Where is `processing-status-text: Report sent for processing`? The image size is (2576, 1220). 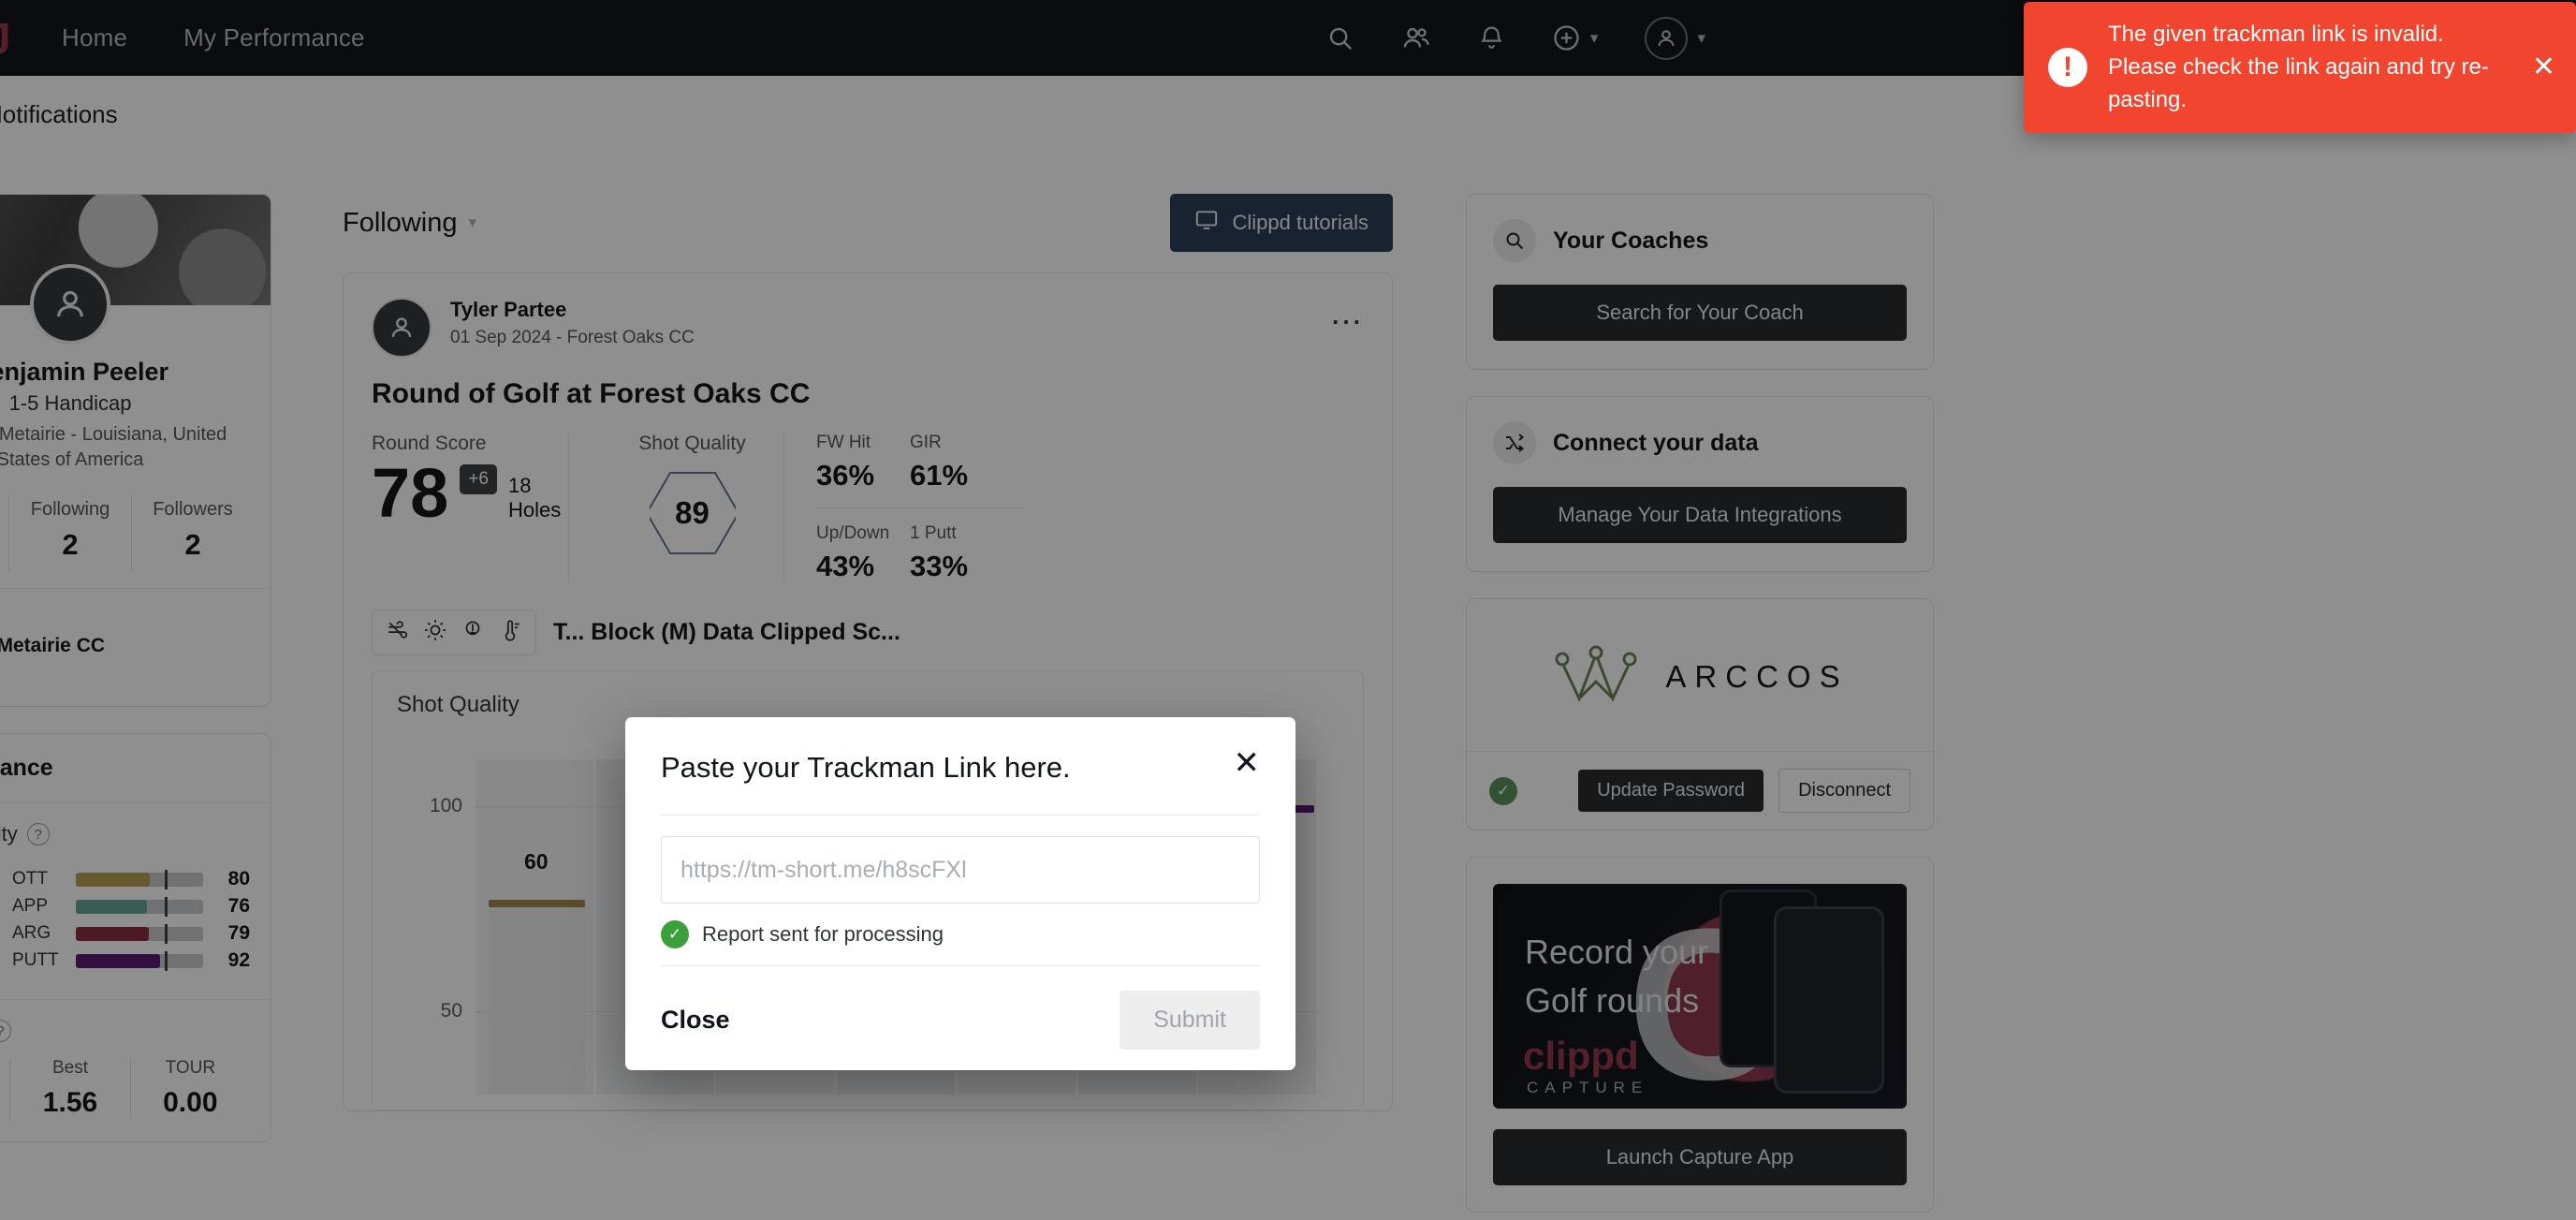 processing-status-text: Report sent for processing is located at coordinates (823, 934).